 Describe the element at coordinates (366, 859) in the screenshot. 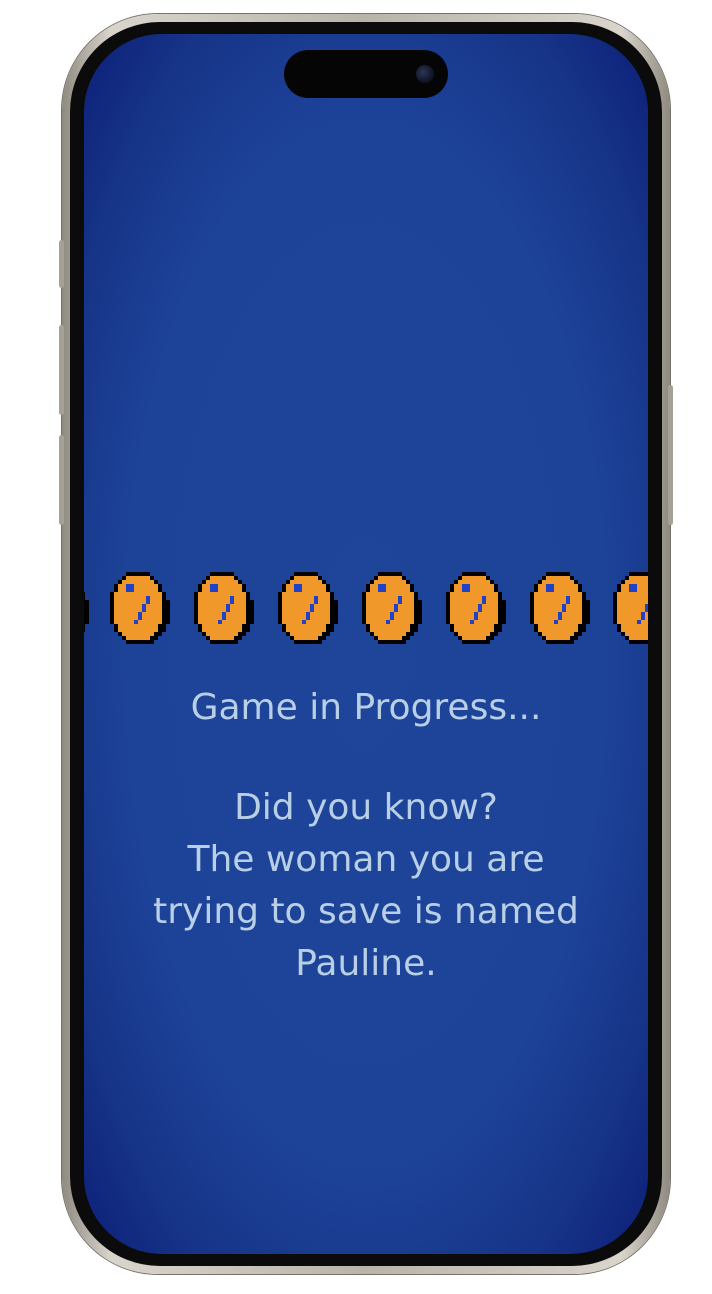

I see `fact-line: The woman you are` at that location.